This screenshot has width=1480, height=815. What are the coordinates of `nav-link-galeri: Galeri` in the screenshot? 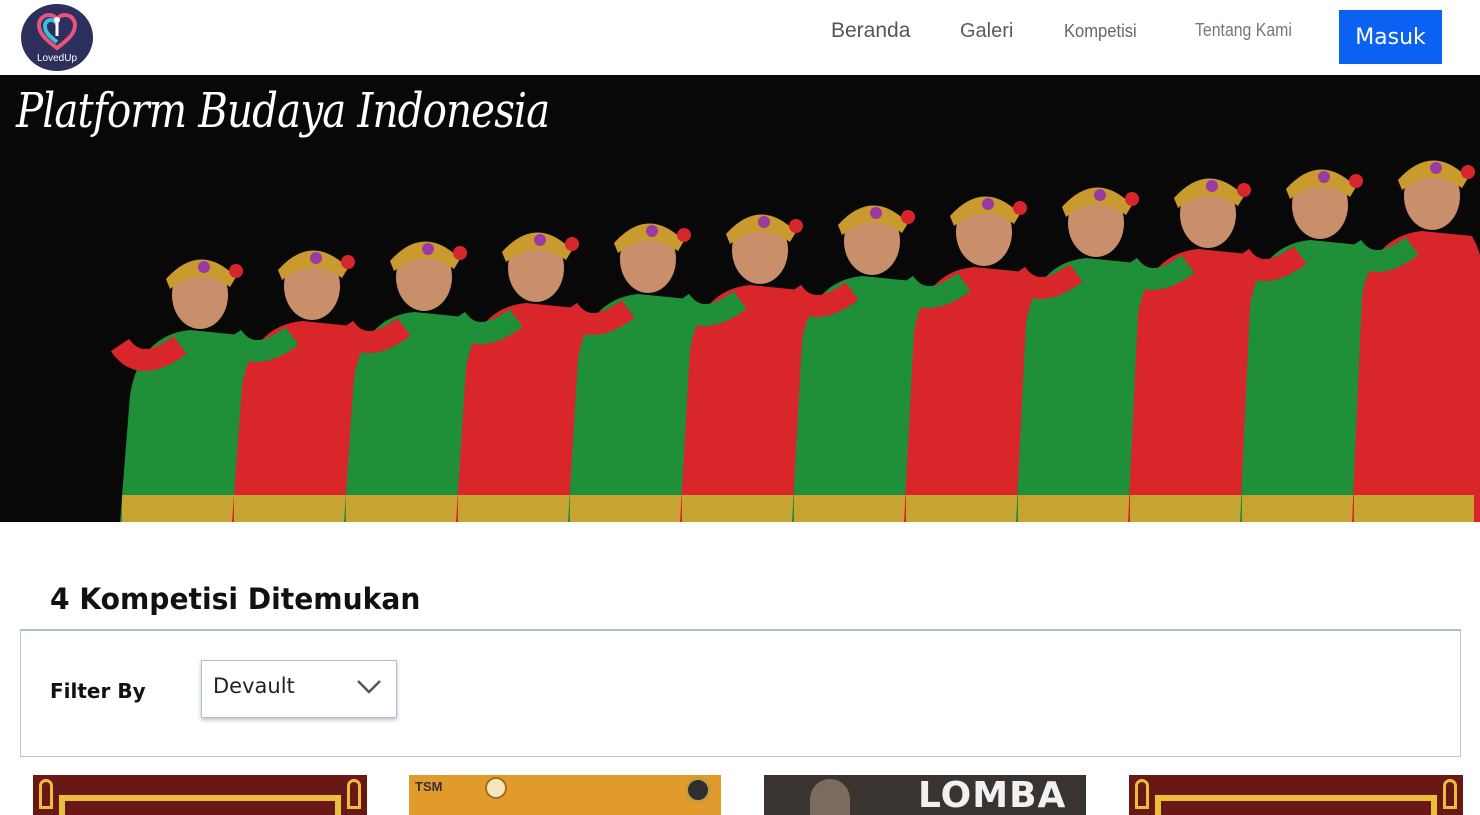 It's located at (986, 34).